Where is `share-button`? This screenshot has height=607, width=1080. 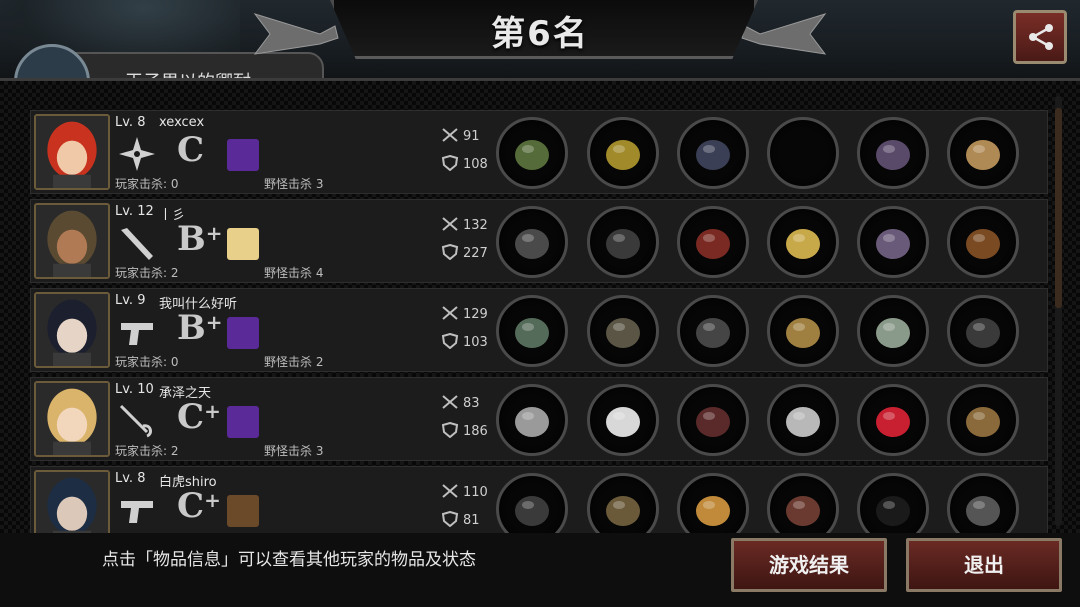
share-button is located at coordinates (1040, 37).